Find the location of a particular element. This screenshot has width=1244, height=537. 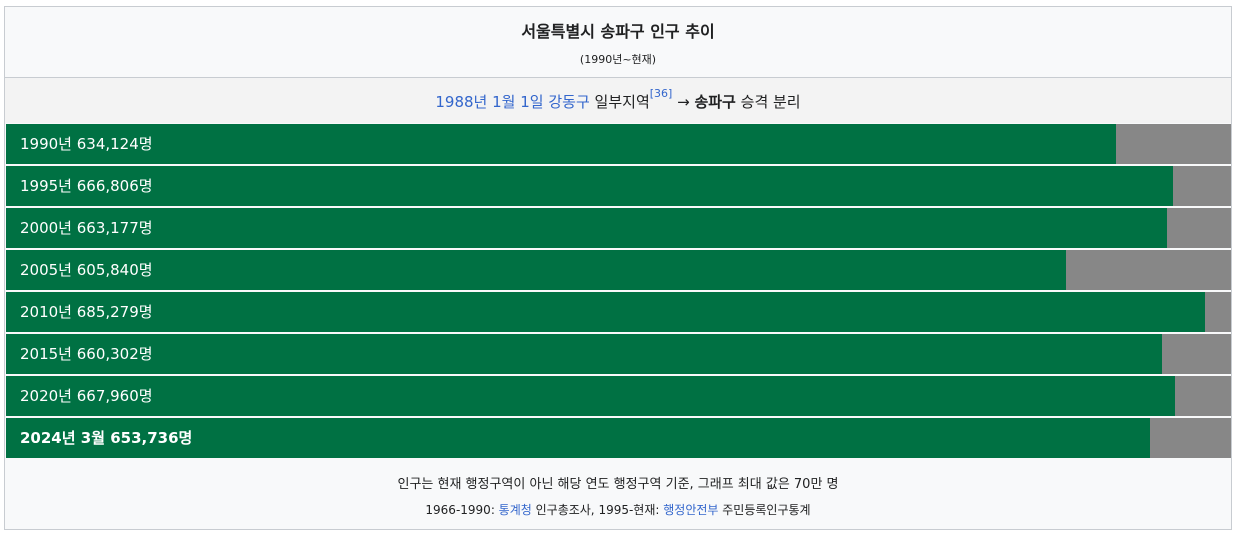

bar-label: 2005년 605,840명 is located at coordinates (86, 270).